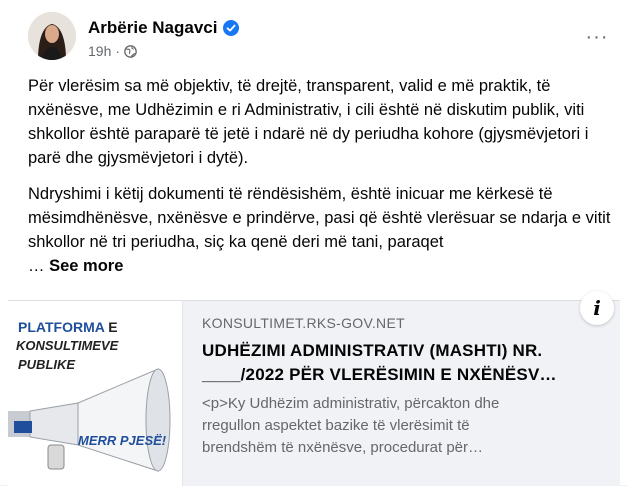  I want to click on verified-badge-icon, so click(231, 28).